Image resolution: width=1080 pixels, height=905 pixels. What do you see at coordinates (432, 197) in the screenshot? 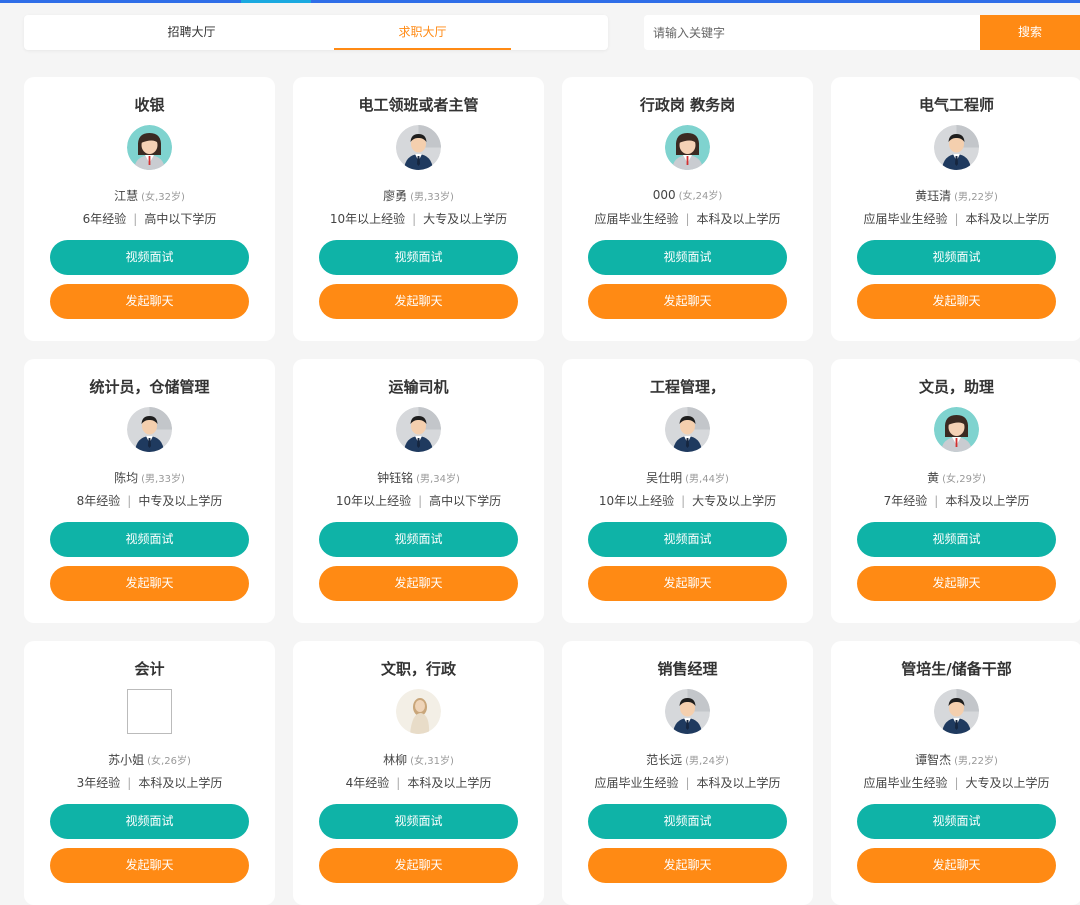
I see `candidate-meta: (男,33岁)` at bounding box center [432, 197].